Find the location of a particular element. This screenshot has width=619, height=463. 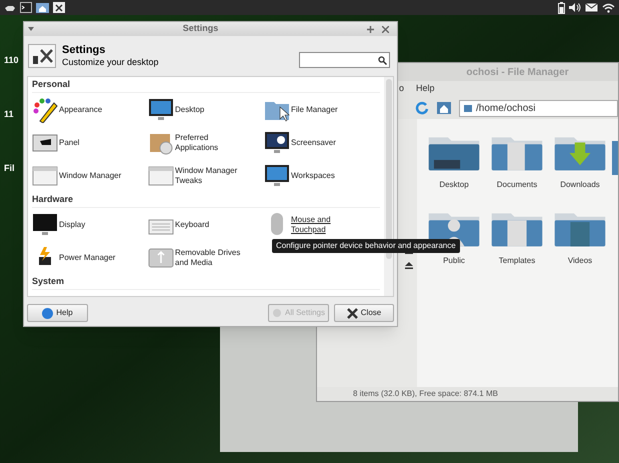

volume-icon is located at coordinates (575, 7).